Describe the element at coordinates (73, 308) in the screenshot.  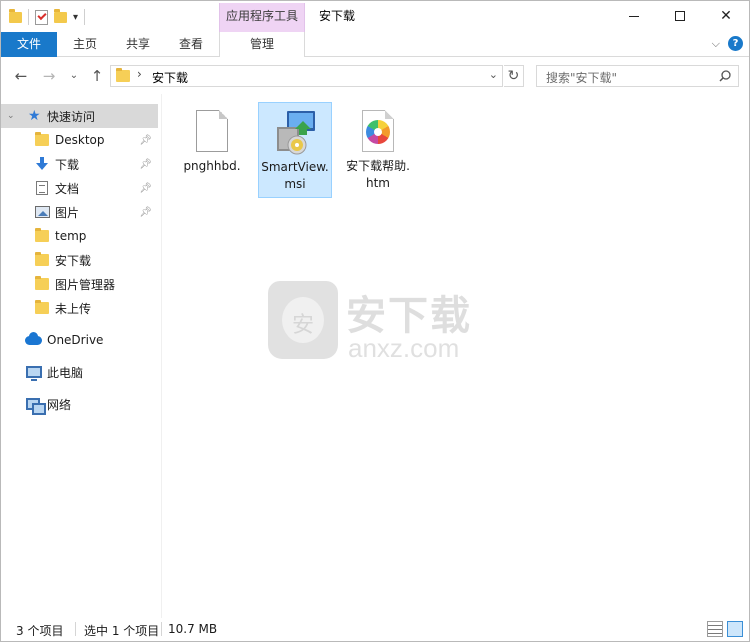
I see `sidebar-item-label: 未上传` at that location.